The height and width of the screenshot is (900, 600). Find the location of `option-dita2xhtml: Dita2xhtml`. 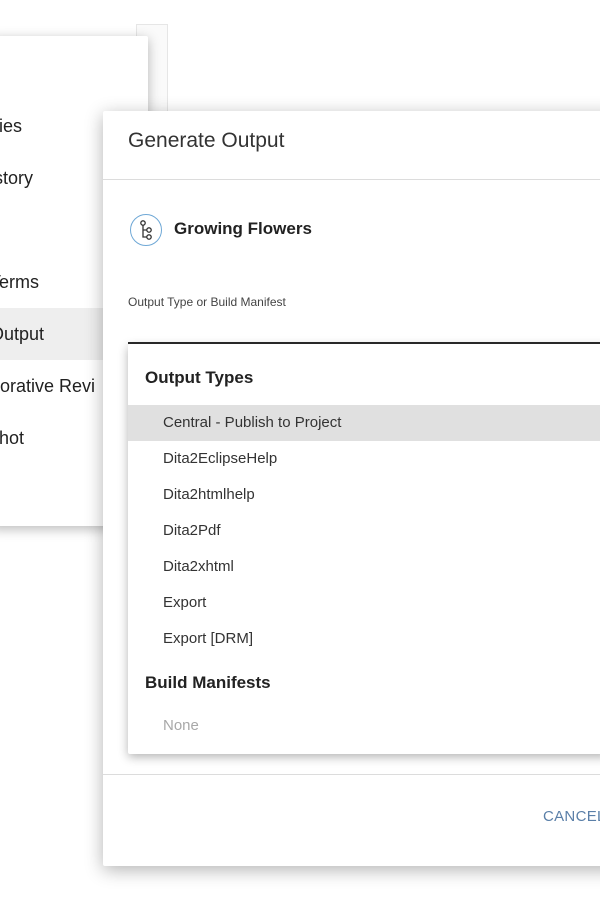

option-dita2xhtml: Dita2xhtml is located at coordinates (364, 567).